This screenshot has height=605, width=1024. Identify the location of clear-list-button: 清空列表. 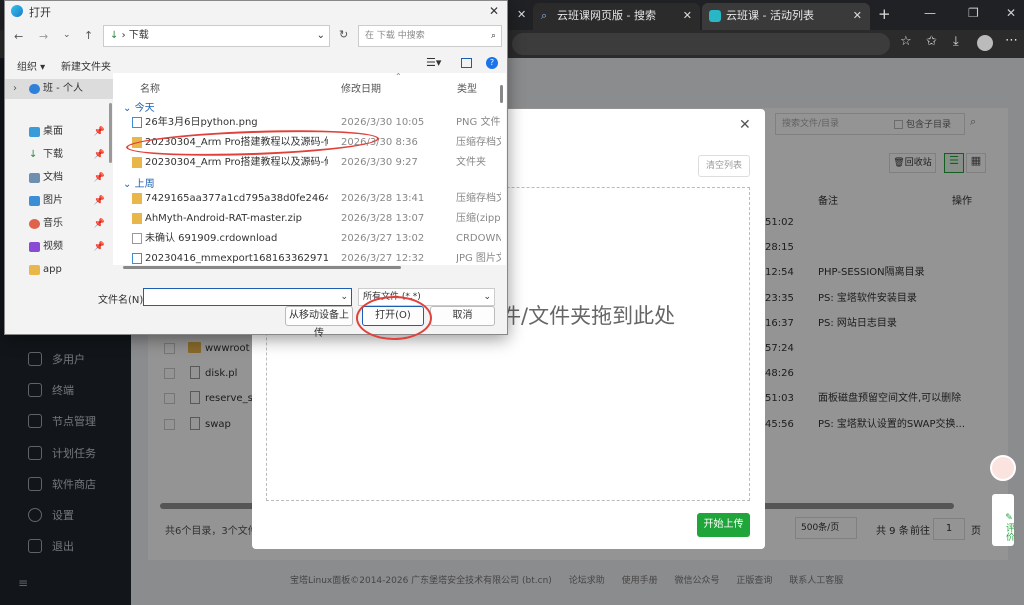
(724, 166).